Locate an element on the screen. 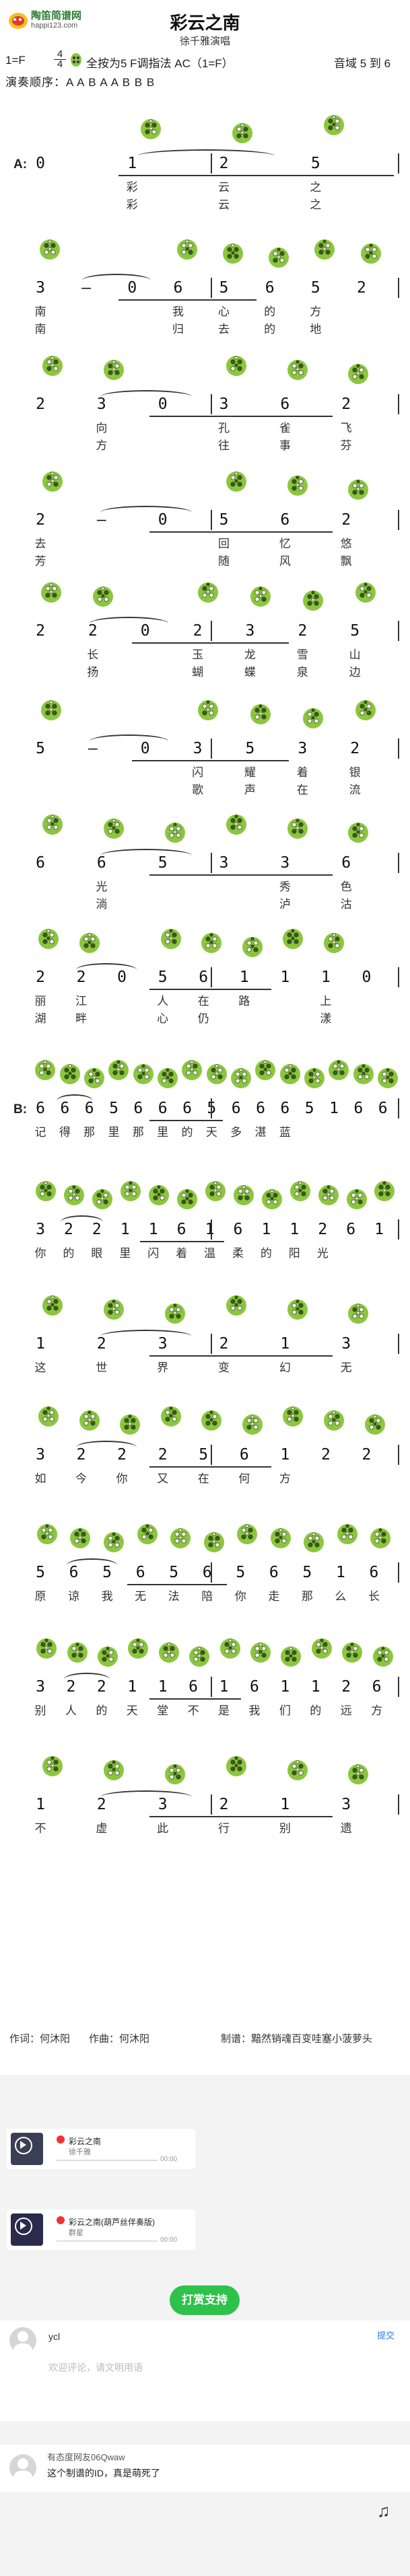 The image size is (410, 2576). lyric-syllable: 风 is located at coordinates (285, 561).